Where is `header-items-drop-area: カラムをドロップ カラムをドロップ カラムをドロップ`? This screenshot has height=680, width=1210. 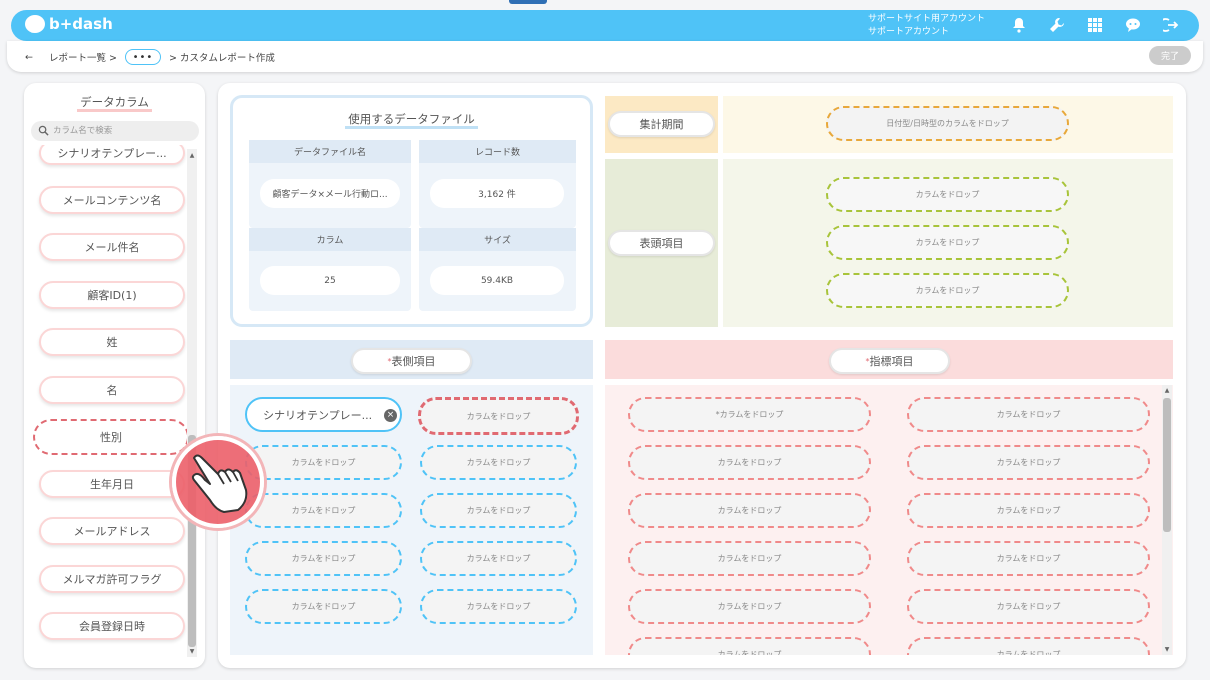
header-items-drop-area: カラムをドロップ カラムをドロップ カラムをドロップ is located at coordinates (948, 243).